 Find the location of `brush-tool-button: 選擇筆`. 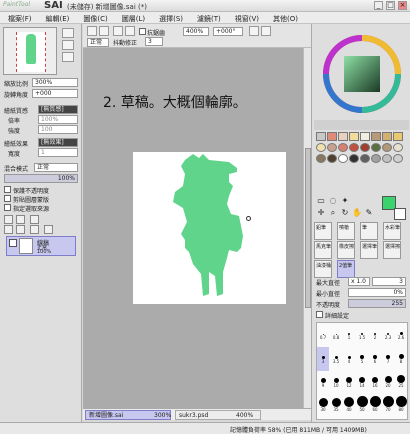

brush-tool-button: 選擇筆 is located at coordinates (369, 250).